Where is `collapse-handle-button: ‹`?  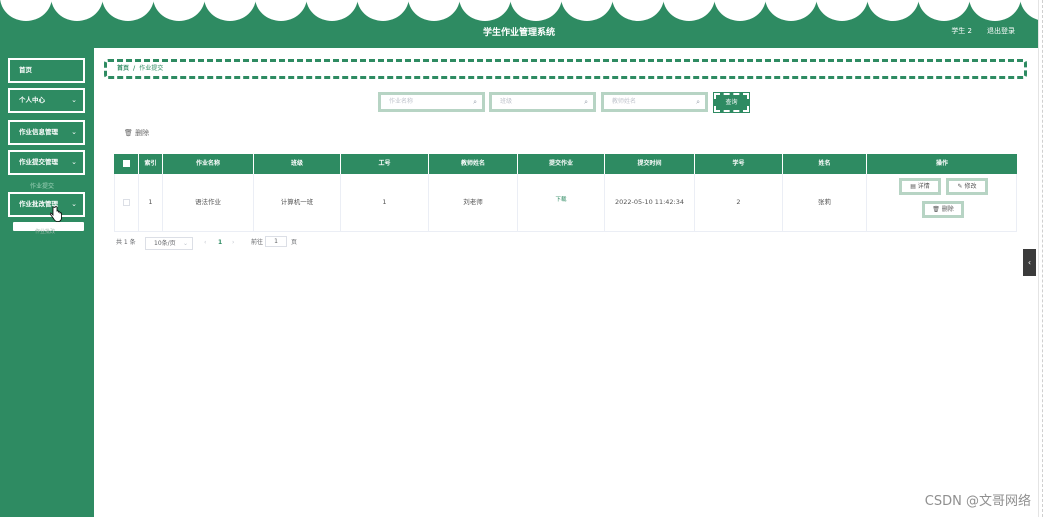
collapse-handle-button: ‹ is located at coordinates (1029, 262).